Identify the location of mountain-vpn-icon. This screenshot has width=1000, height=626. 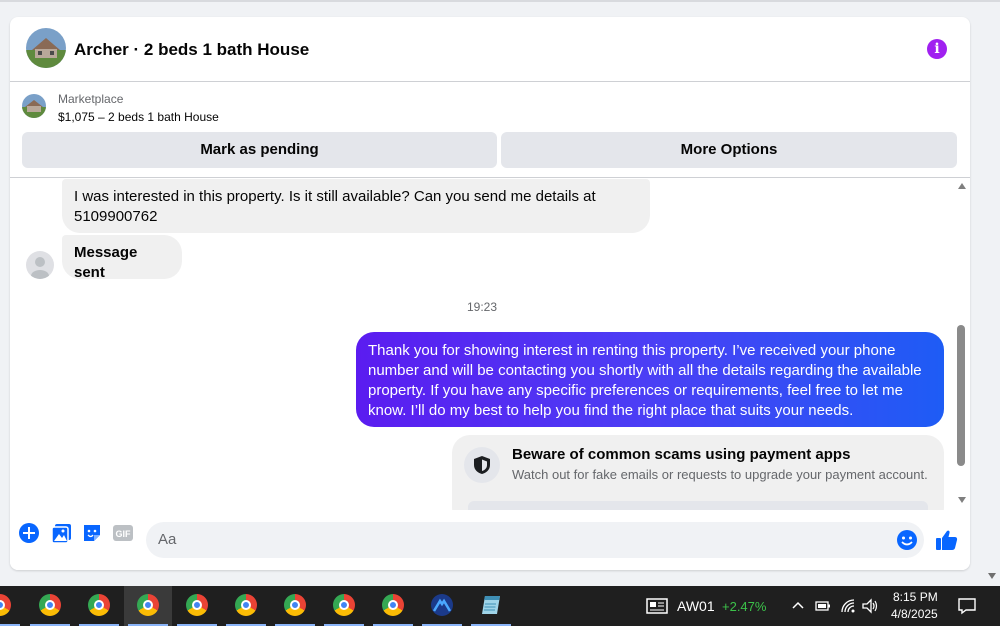
(442, 605).